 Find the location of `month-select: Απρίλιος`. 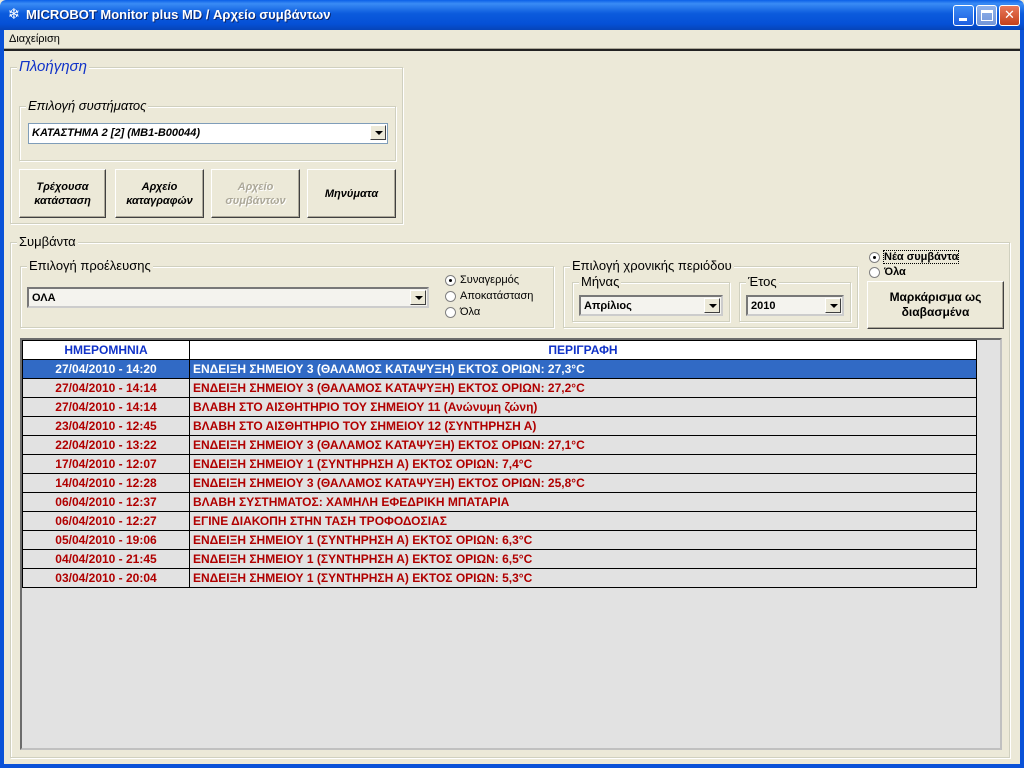

month-select: Απρίλιος is located at coordinates (651, 305).